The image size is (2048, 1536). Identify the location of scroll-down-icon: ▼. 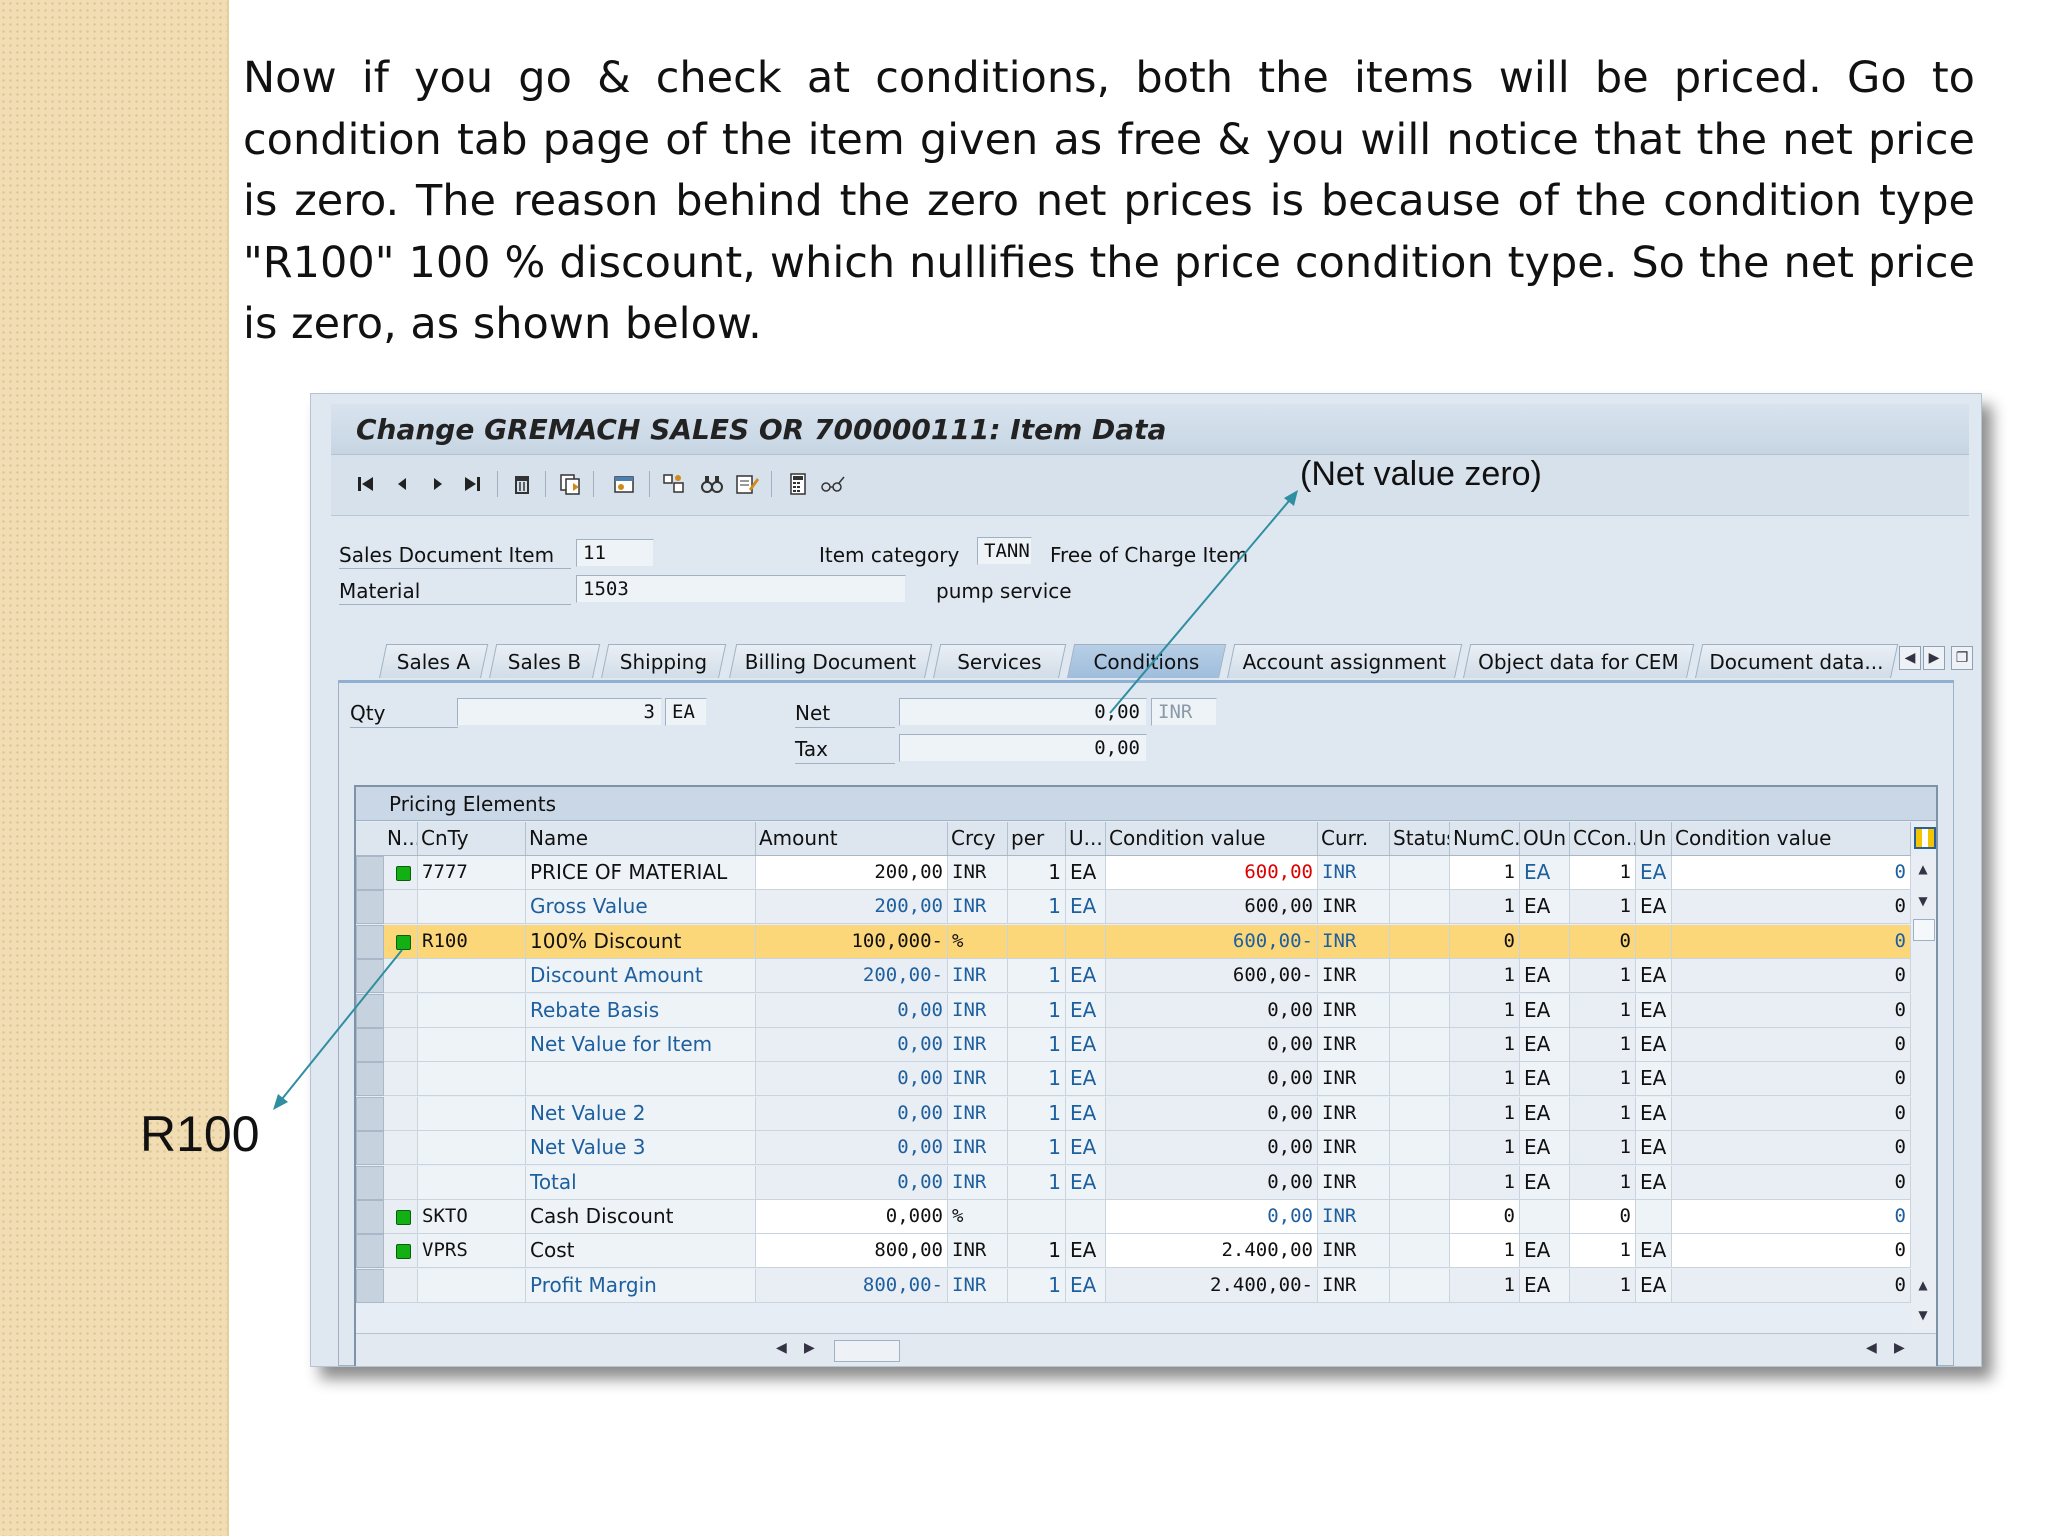
(1923, 901).